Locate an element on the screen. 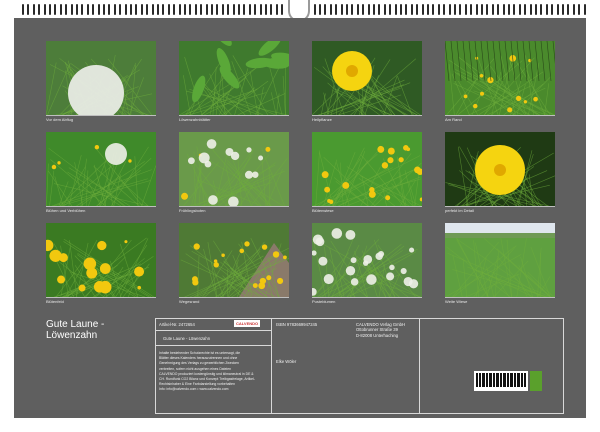 The width and height of the screenshot is (600, 432). publisher-line: D-82008 Unterhaching is located at coordinates (377, 335).